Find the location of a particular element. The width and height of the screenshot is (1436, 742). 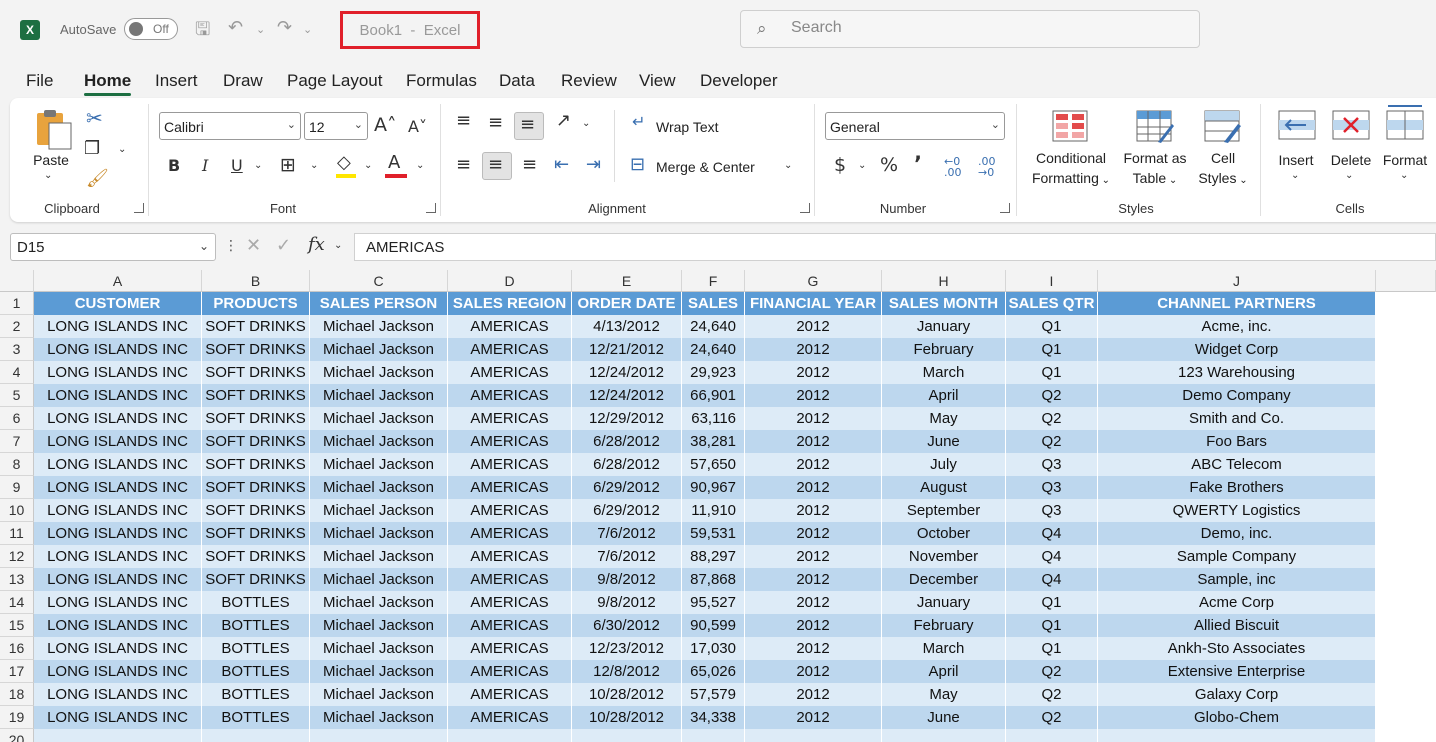

table-cell: April is located at coordinates (944, 395).